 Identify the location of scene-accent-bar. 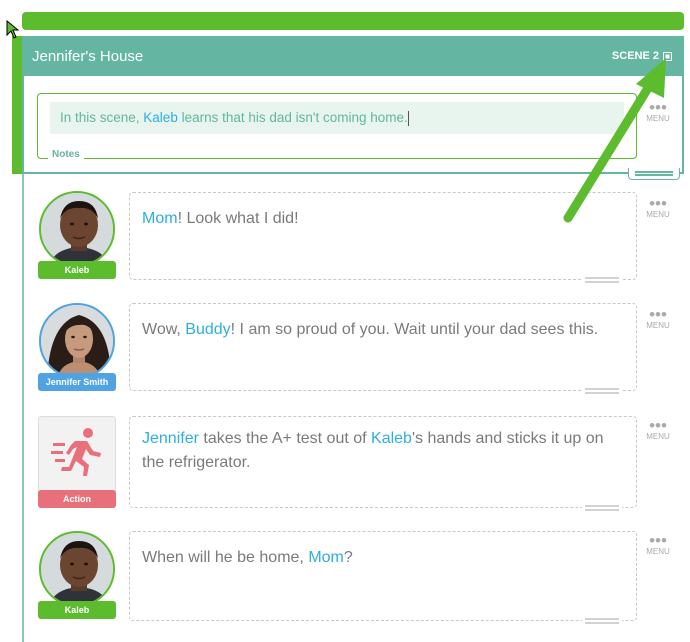
(17, 105).